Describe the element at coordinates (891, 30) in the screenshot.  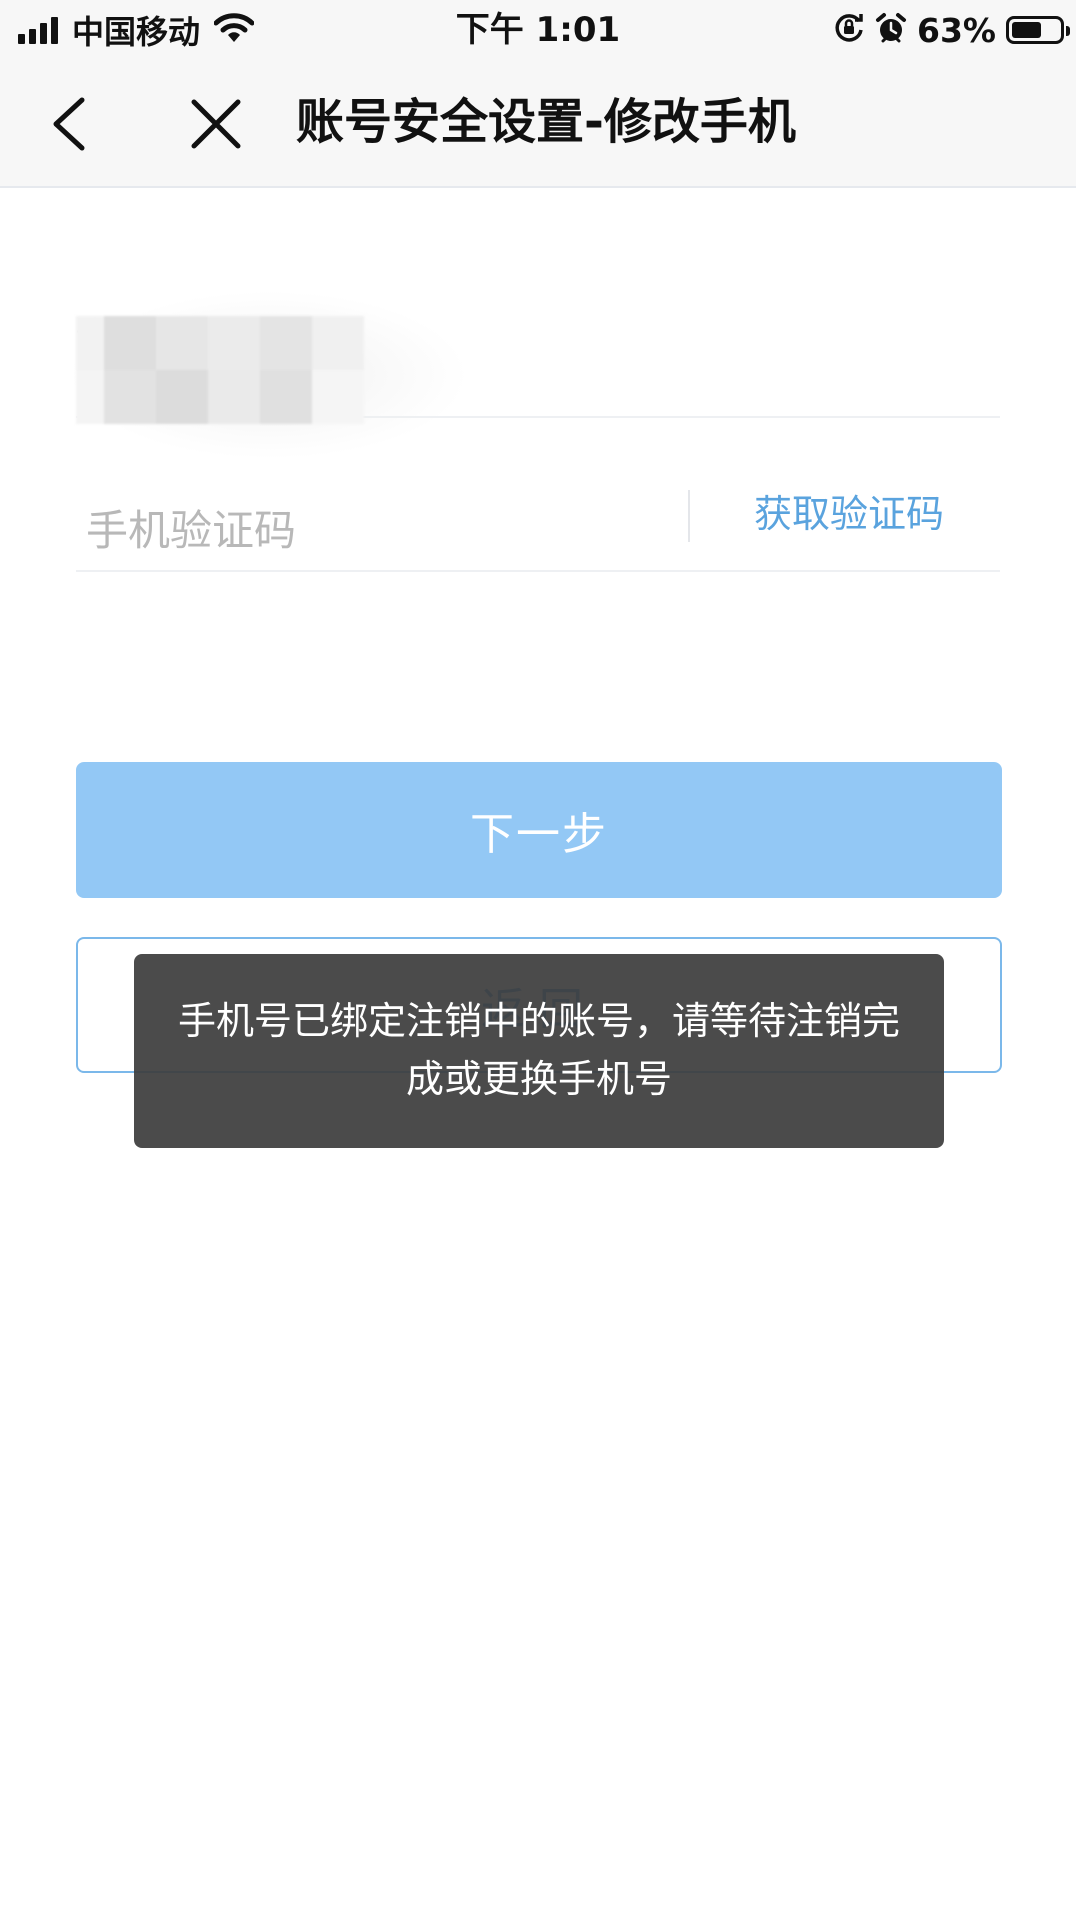
I see `alarm-icon` at that location.